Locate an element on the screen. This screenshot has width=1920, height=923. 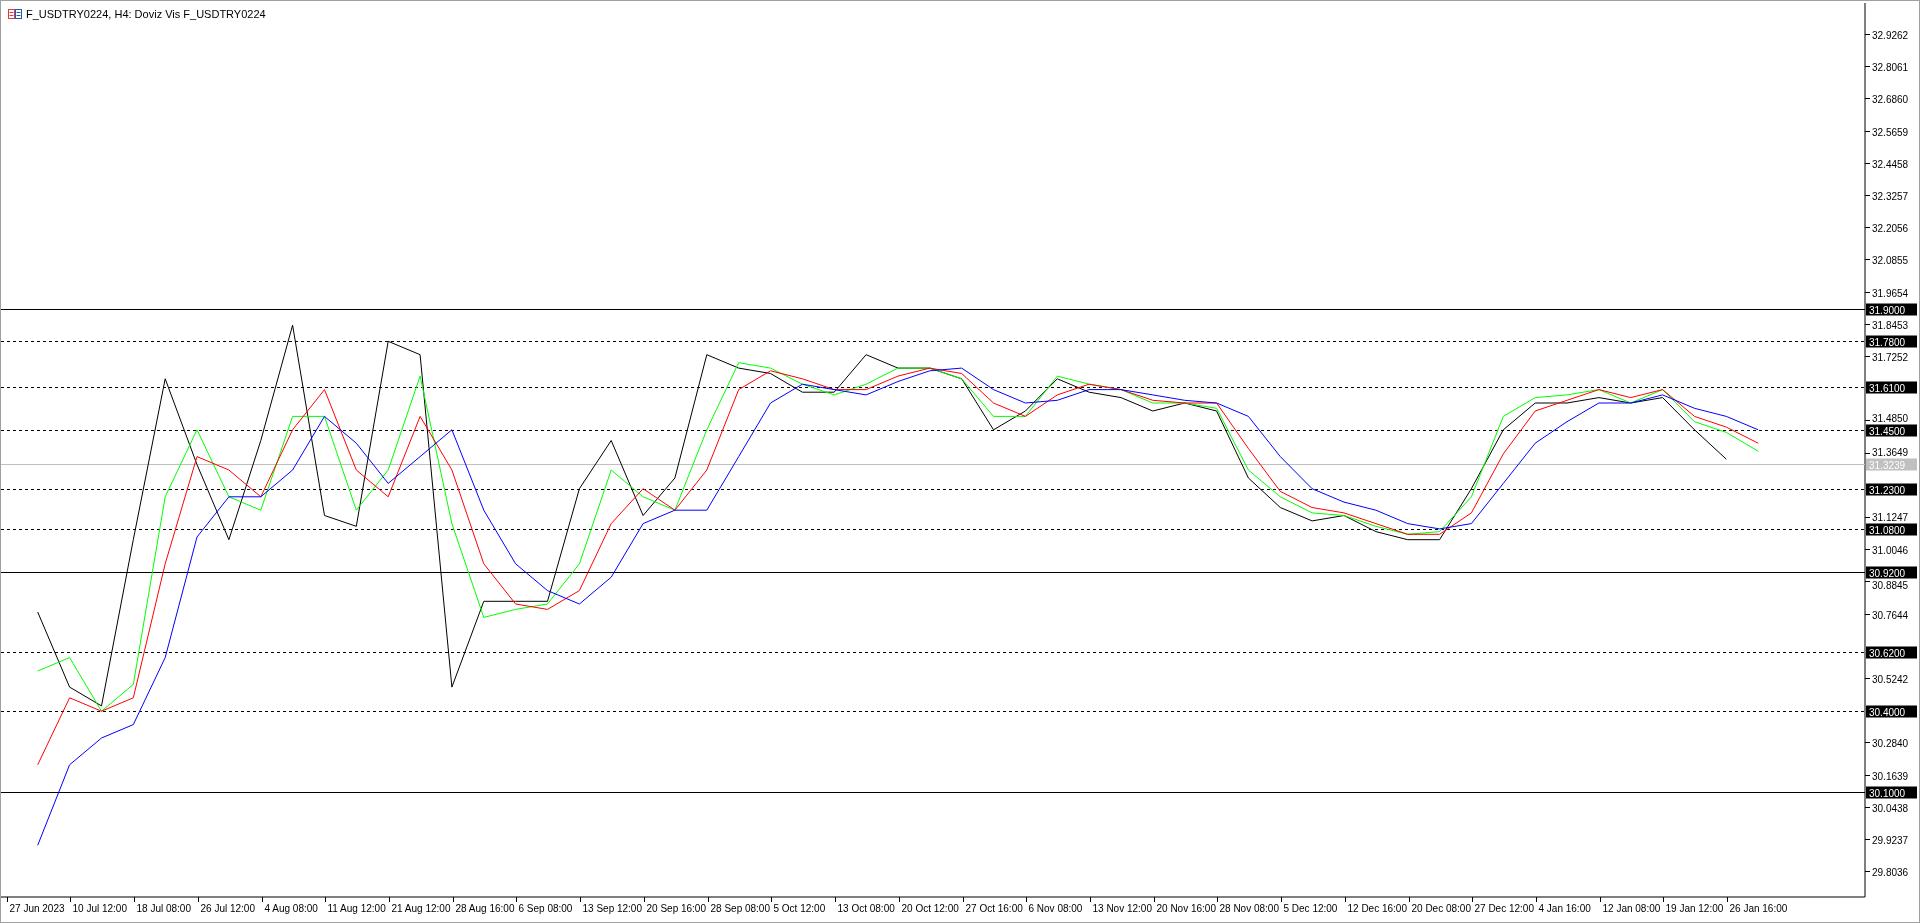
time-axis-label: 26 Jan 16:00 is located at coordinates (1758, 908).